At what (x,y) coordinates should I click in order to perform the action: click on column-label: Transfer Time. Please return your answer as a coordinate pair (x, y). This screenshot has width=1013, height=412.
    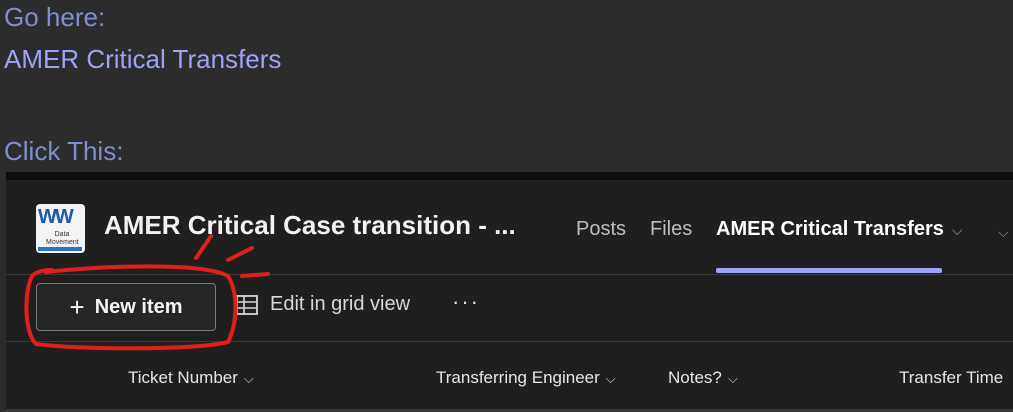
    Looking at the image, I should click on (951, 377).